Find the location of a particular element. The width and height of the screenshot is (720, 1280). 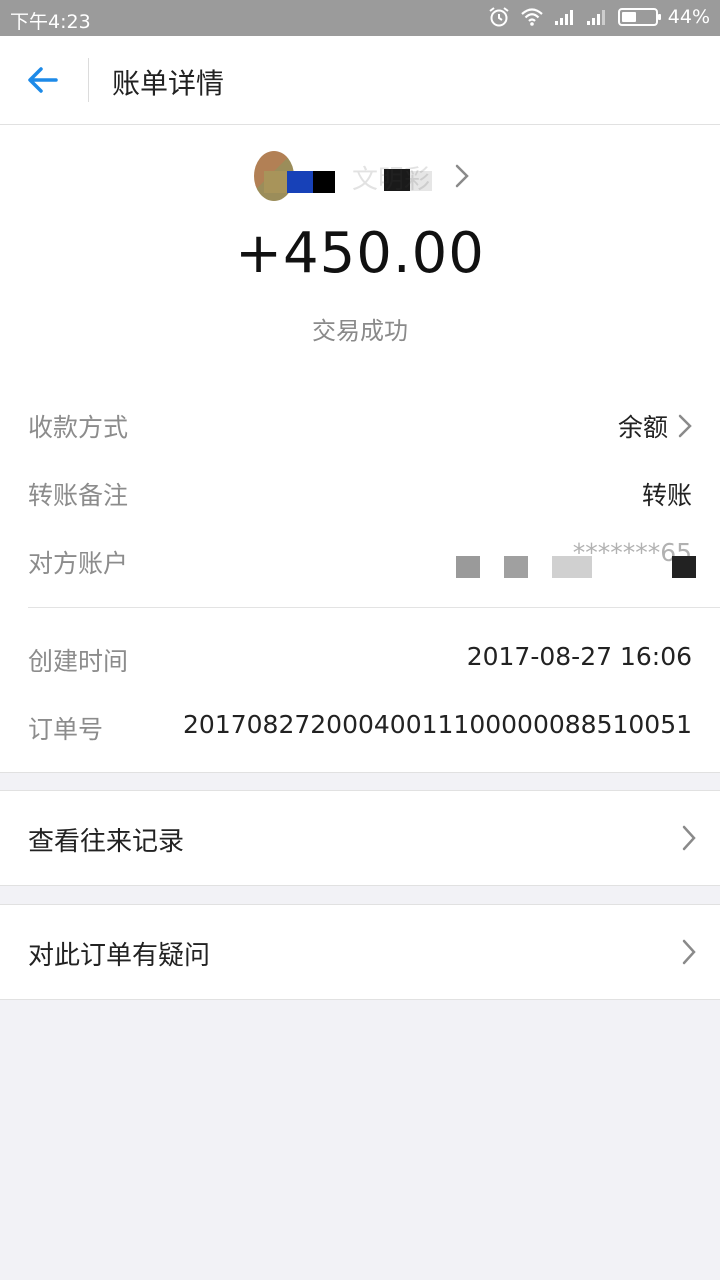

payment-method-value: 余额 is located at coordinates (642, 427).